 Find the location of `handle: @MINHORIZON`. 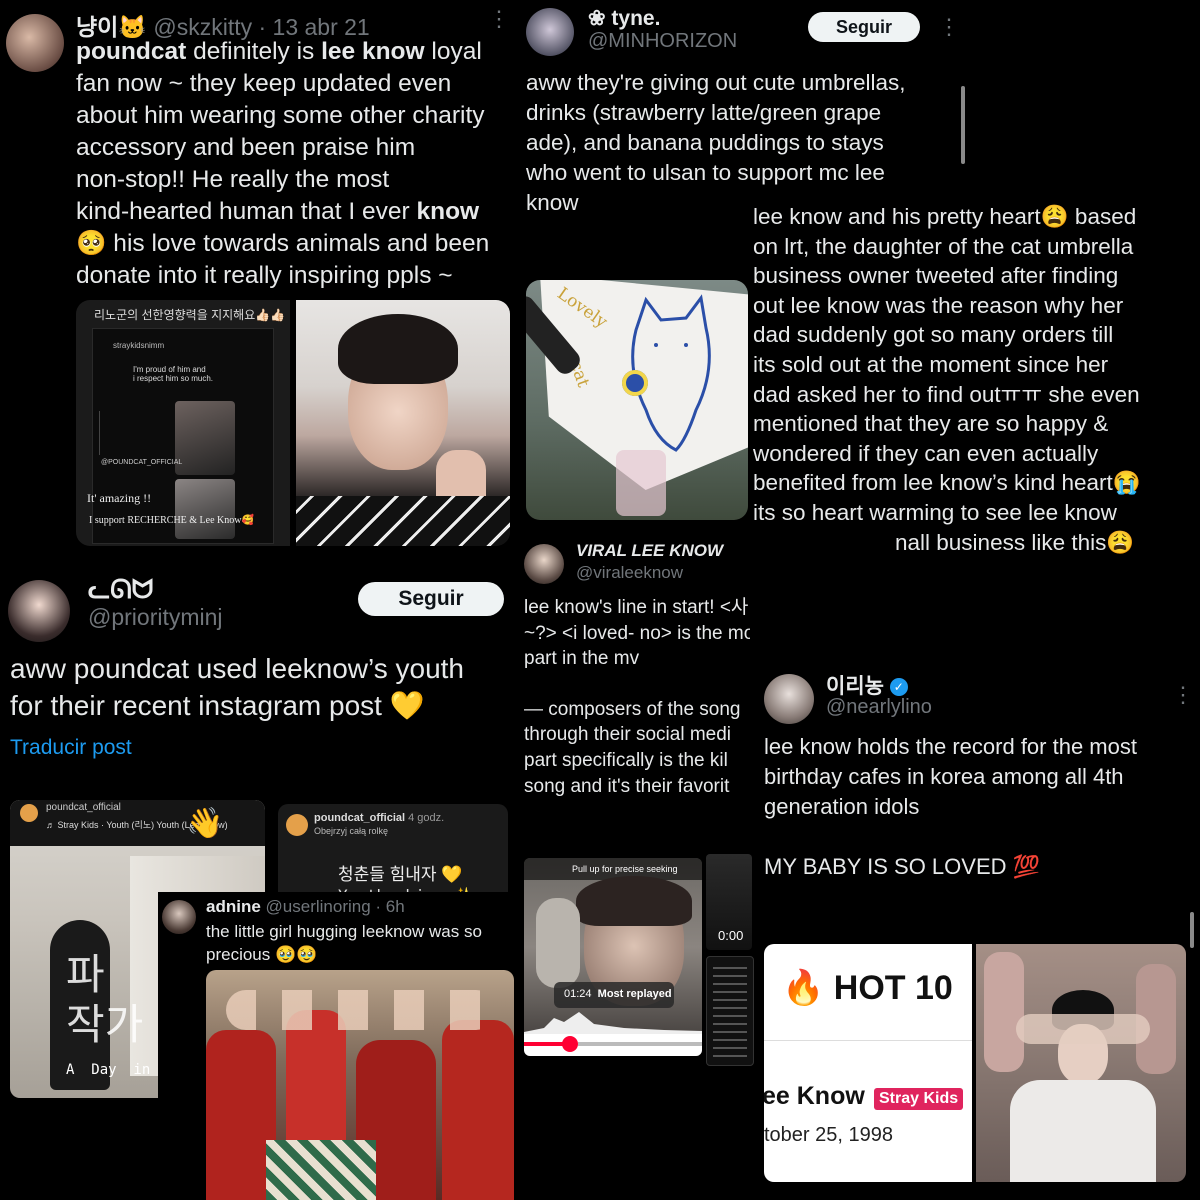

handle: @MINHORIZON is located at coordinates (662, 41).